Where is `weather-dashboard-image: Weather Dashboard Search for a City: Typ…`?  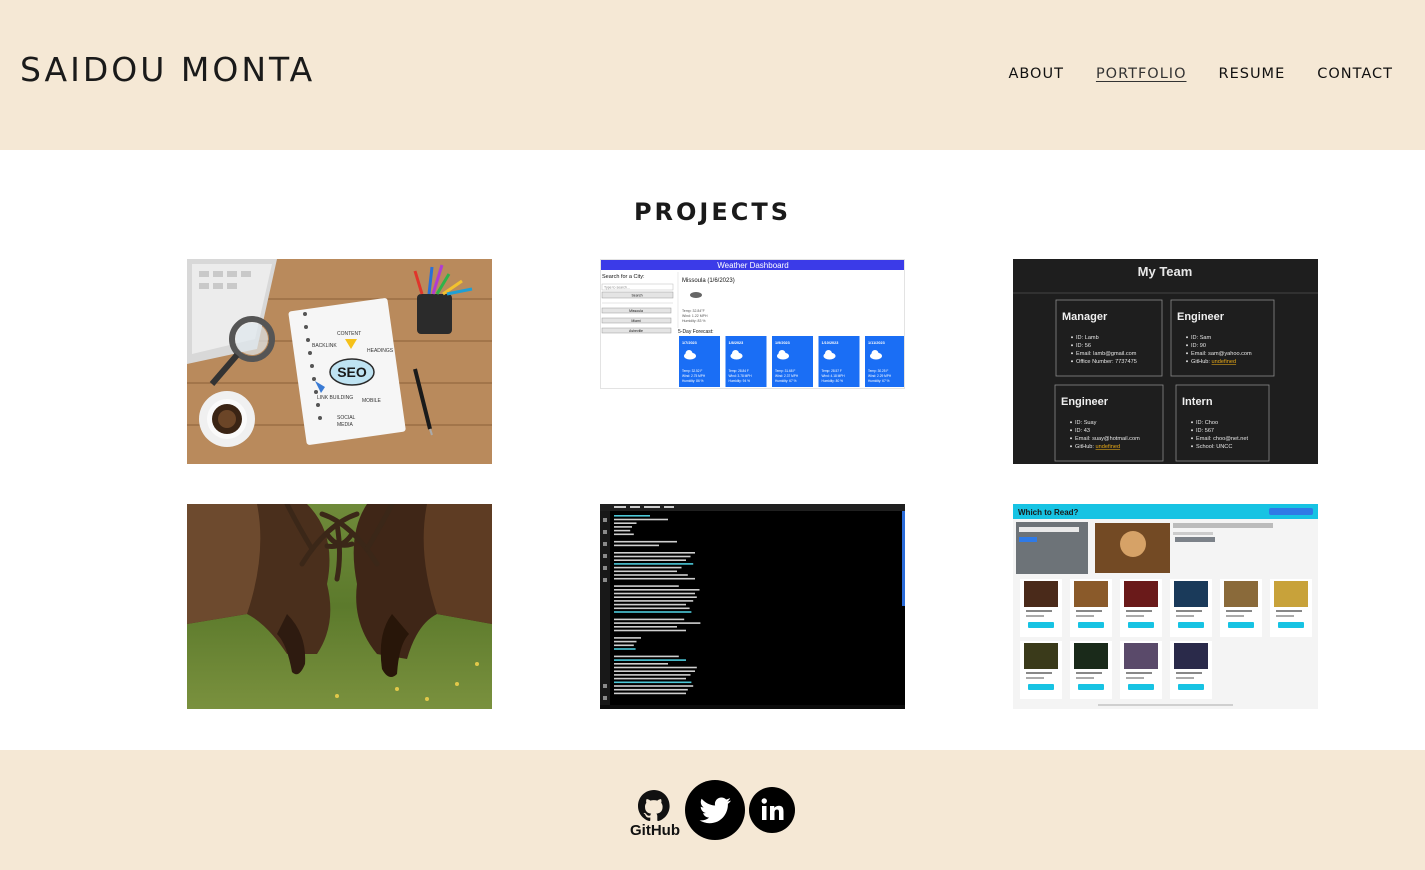 weather-dashboard-image: Weather Dashboard Search for a City: Typ… is located at coordinates (752, 324).